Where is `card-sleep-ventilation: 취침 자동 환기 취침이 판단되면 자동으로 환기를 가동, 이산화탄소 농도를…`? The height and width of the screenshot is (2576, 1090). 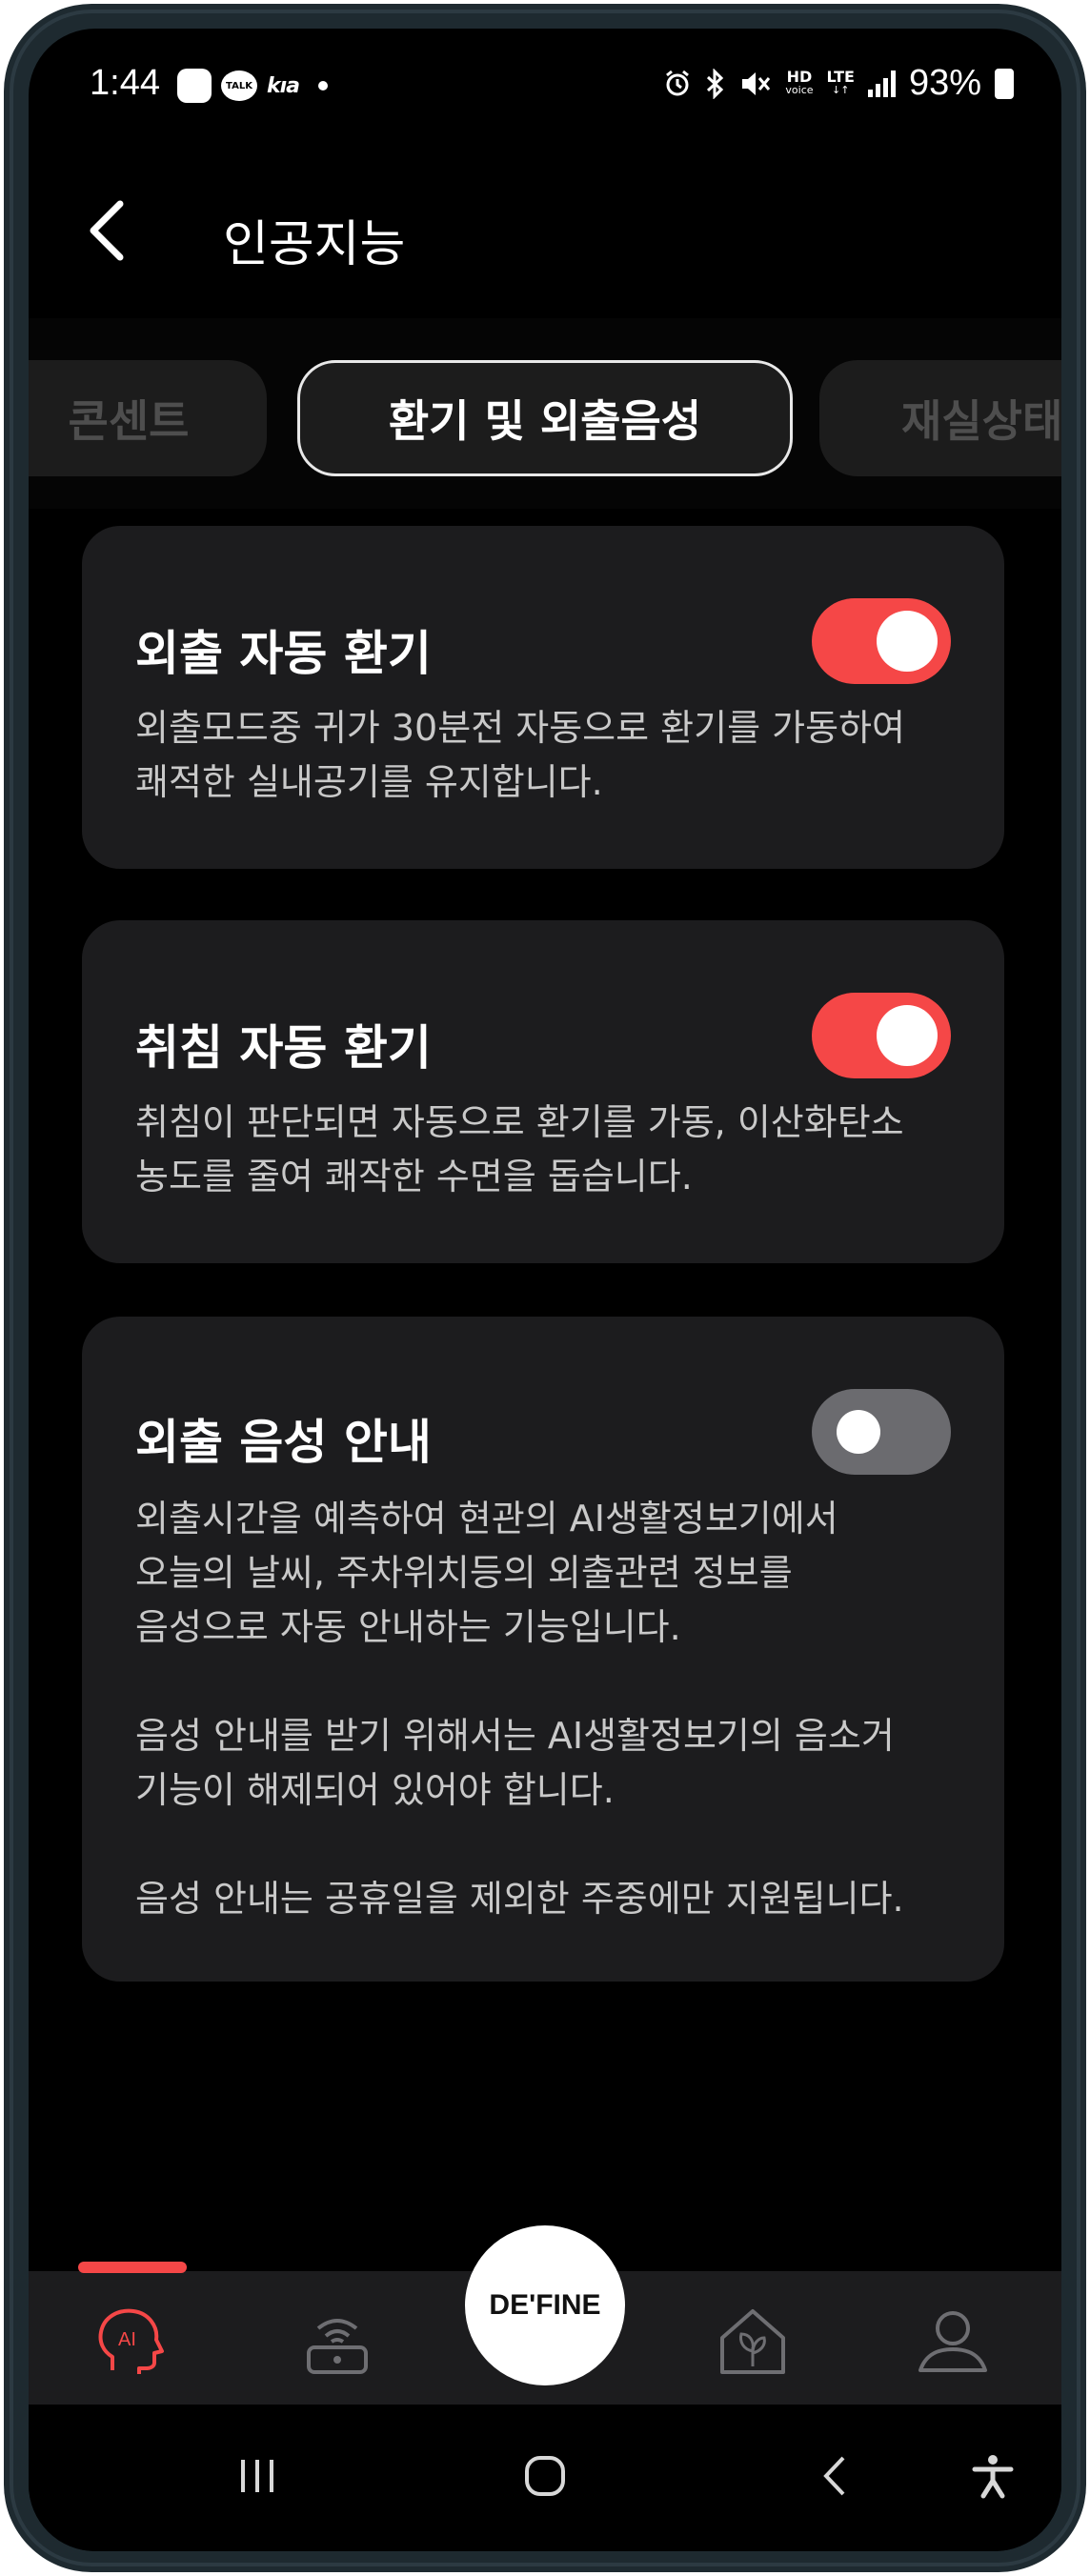 card-sleep-ventilation: 취침 자동 환기 취침이 판단되면 자동으로 환기를 가동, 이산화탄소 농도를… is located at coordinates (543, 1091).